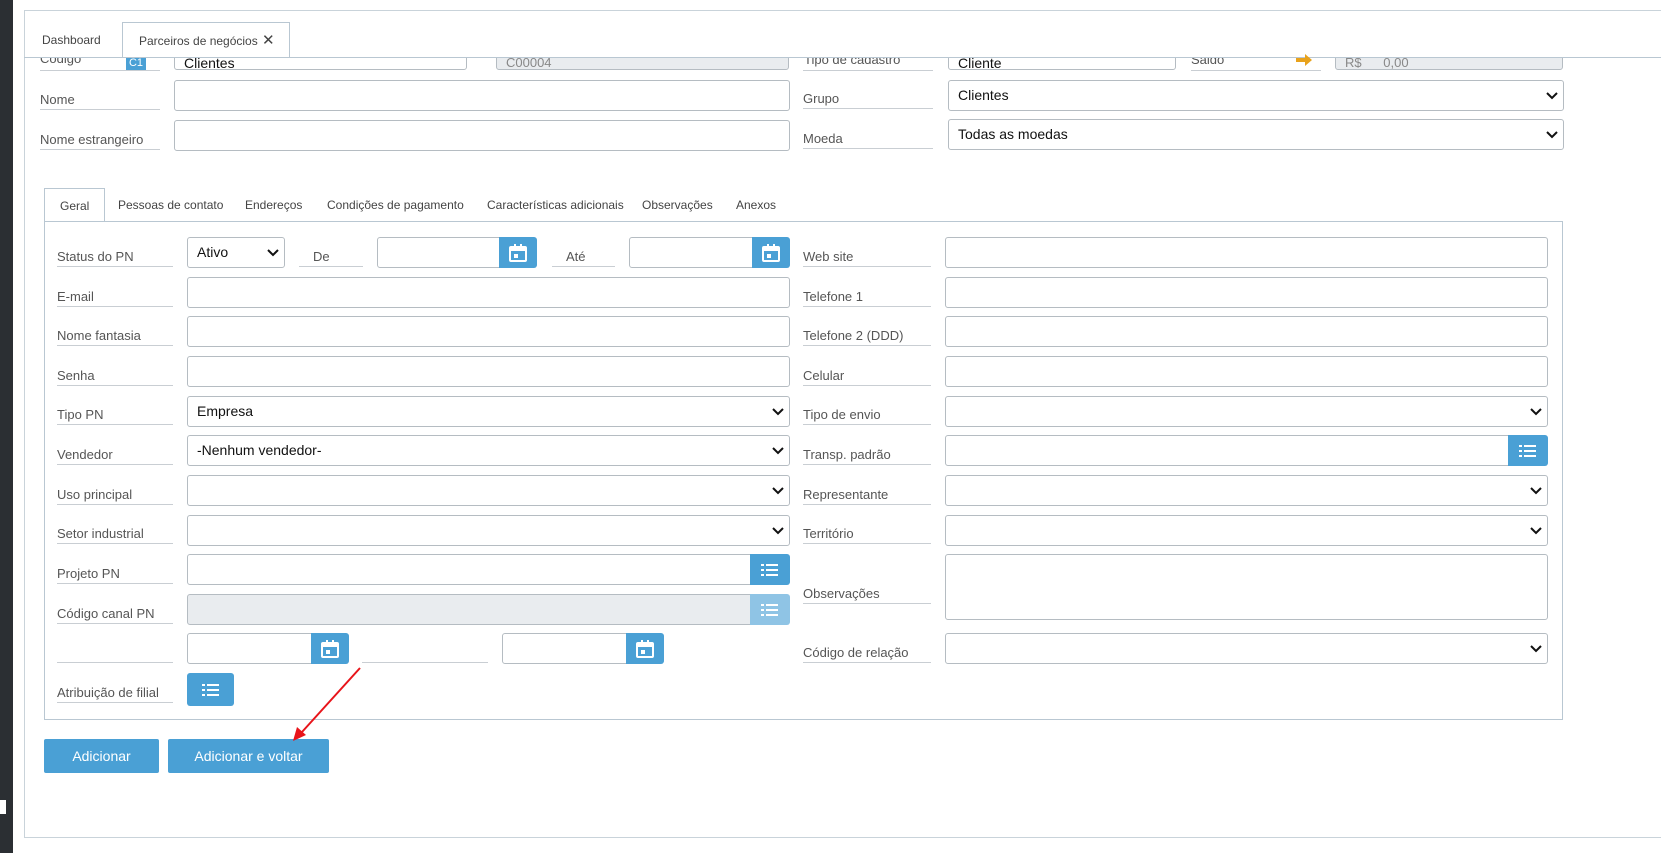 The height and width of the screenshot is (853, 1661). Describe the element at coordinates (983, 95) in the screenshot. I see `grupo-value: Clientes` at that location.